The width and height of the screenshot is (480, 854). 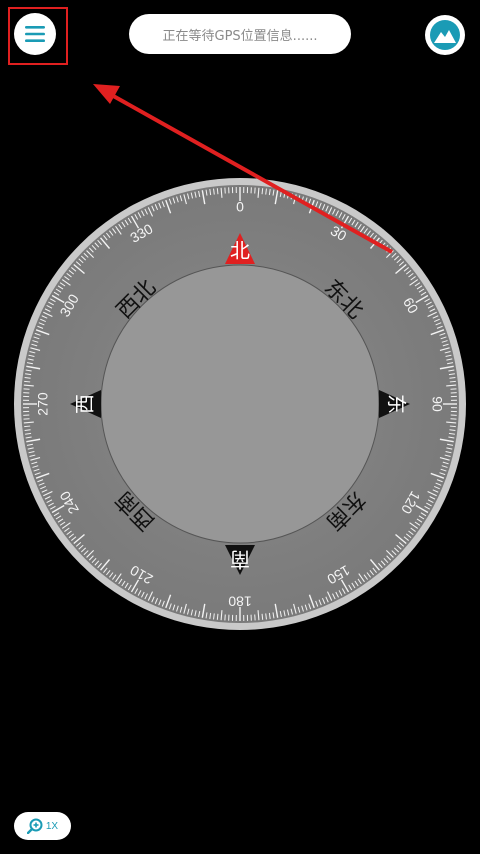 What do you see at coordinates (52, 826) in the screenshot?
I see `zoom-level-label: 1X` at bounding box center [52, 826].